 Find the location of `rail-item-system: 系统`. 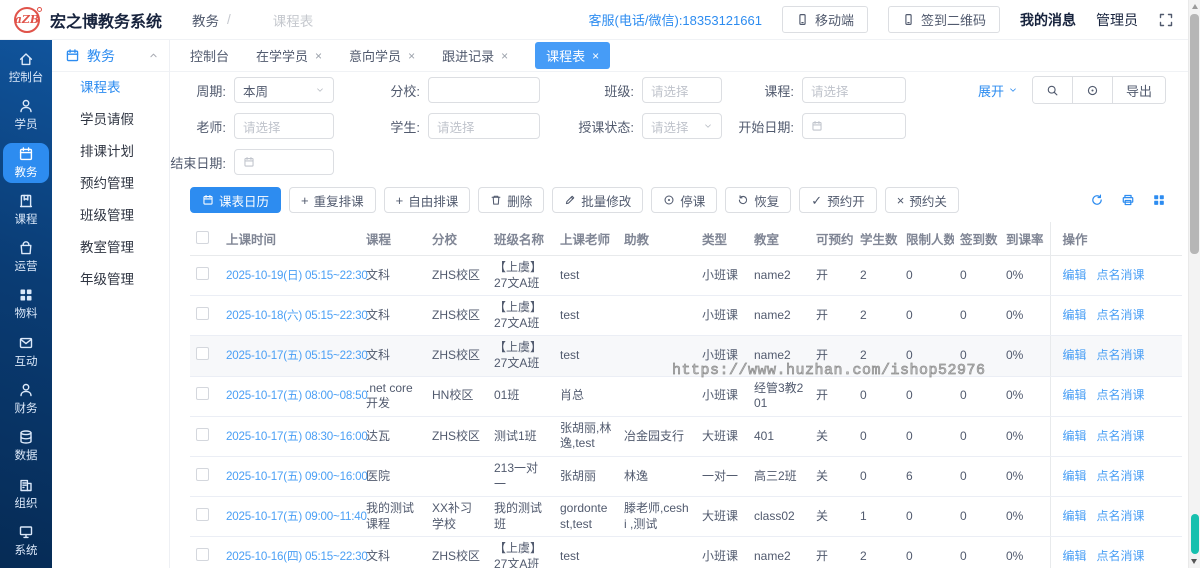

rail-item-system: 系统 is located at coordinates (26, 541).